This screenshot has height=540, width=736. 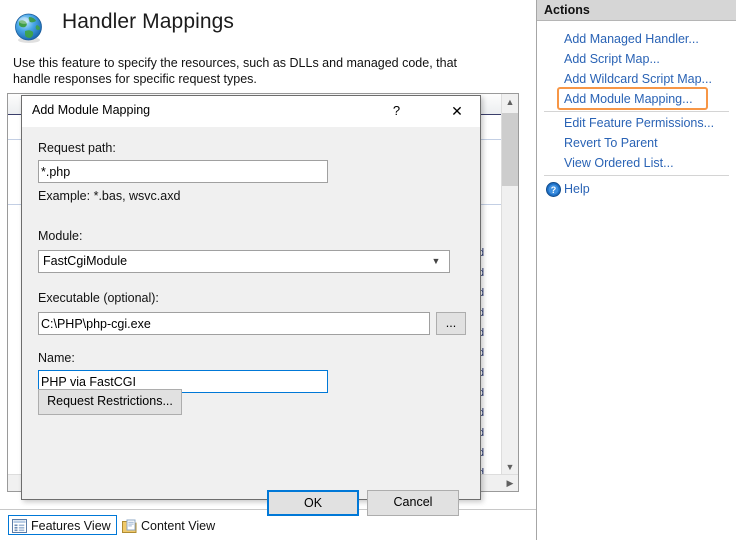 I want to click on features-view-icon, so click(x=19, y=526).